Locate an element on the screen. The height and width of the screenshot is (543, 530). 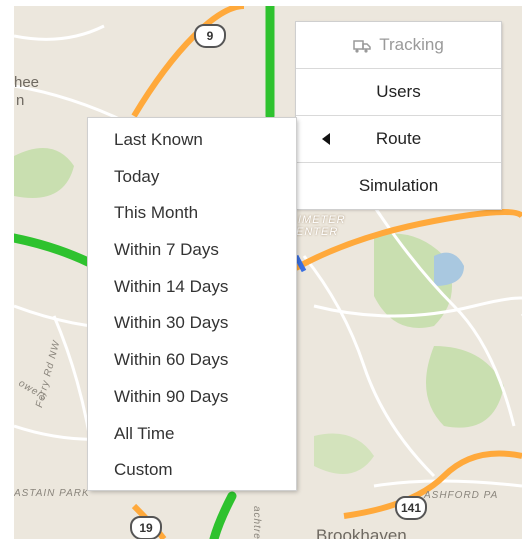
map-label-peachtree: achtree is located at coordinates (256, 522).